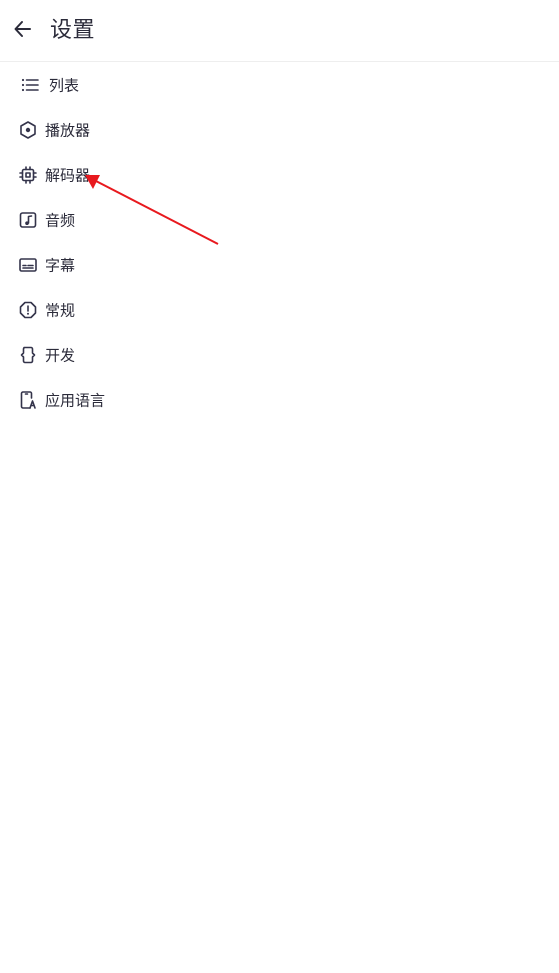 The width and height of the screenshot is (559, 973). Describe the element at coordinates (60, 220) in the screenshot. I see `menu-item-label: 音频` at that location.